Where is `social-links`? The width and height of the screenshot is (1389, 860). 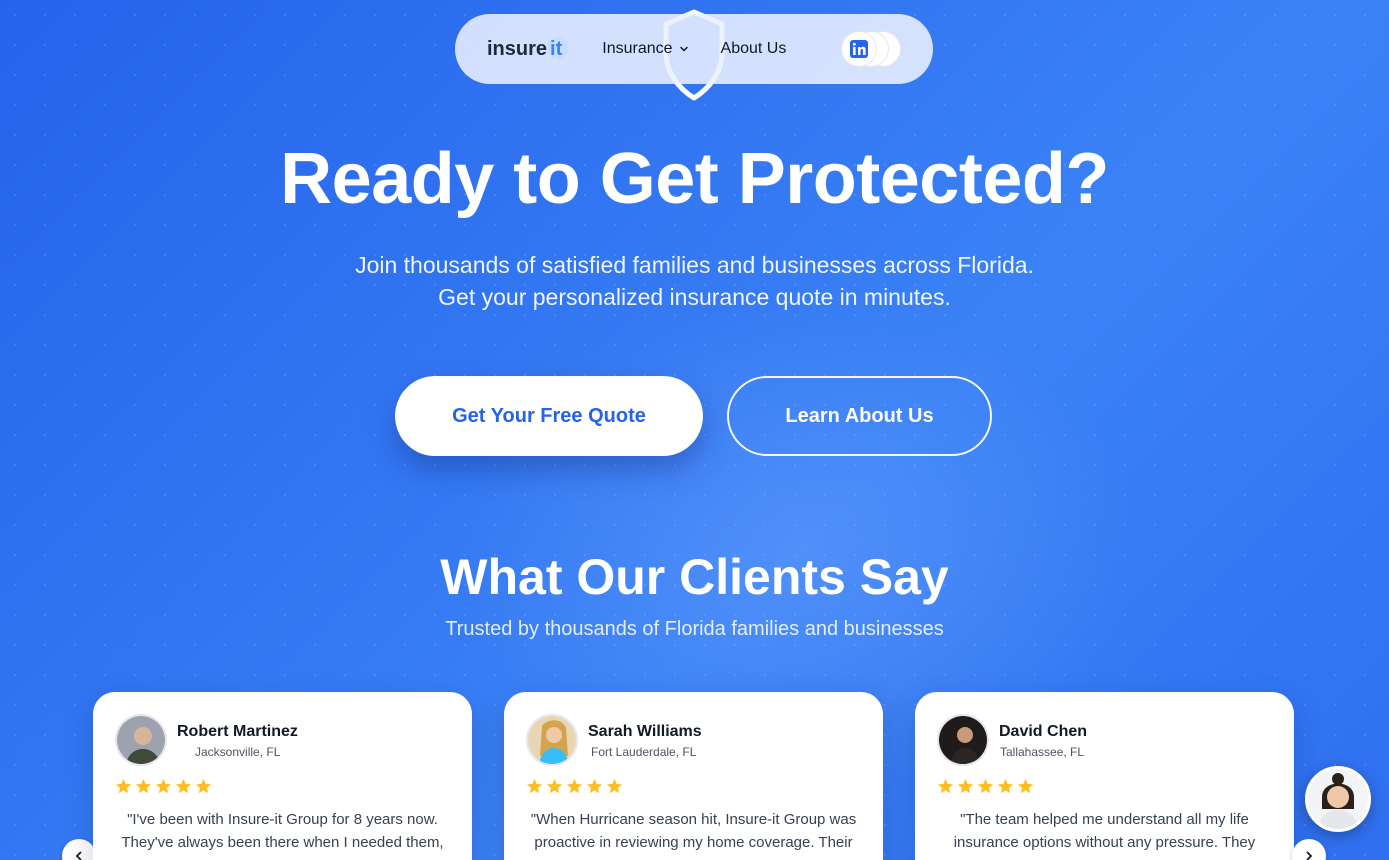 social-links is located at coordinates (871, 49).